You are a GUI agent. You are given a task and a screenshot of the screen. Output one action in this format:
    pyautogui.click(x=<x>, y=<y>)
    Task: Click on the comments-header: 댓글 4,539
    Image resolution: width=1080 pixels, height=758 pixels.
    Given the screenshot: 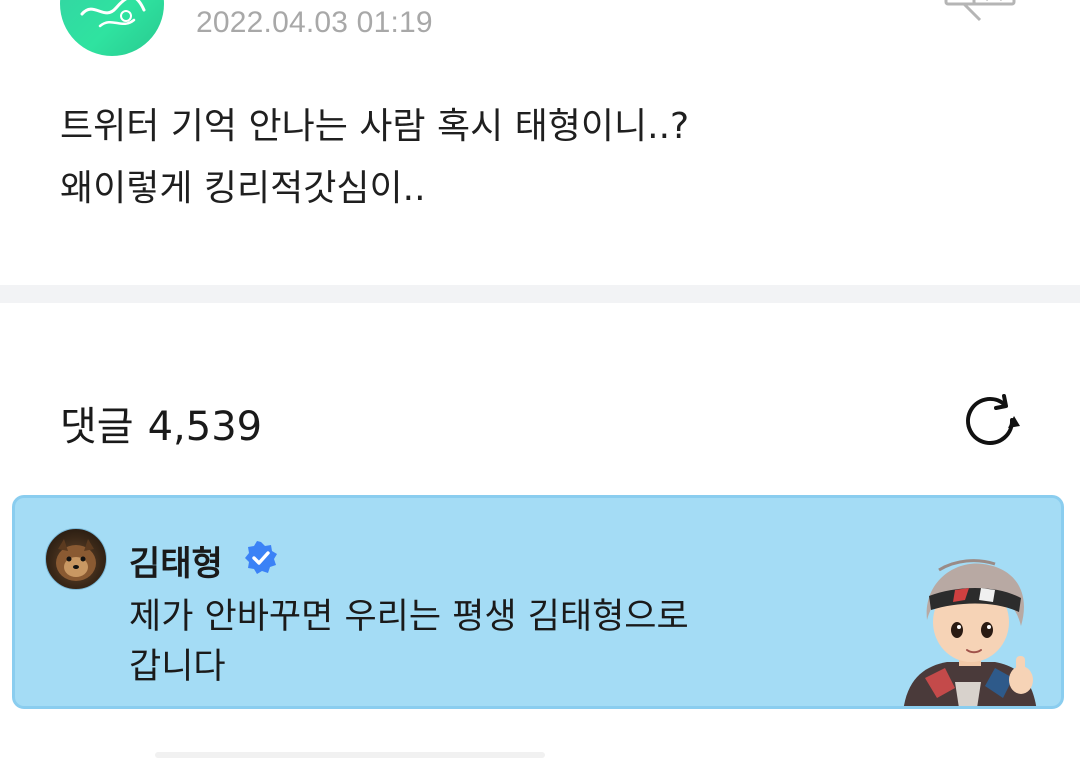 What is the action you would take?
    pyautogui.click(x=545, y=422)
    